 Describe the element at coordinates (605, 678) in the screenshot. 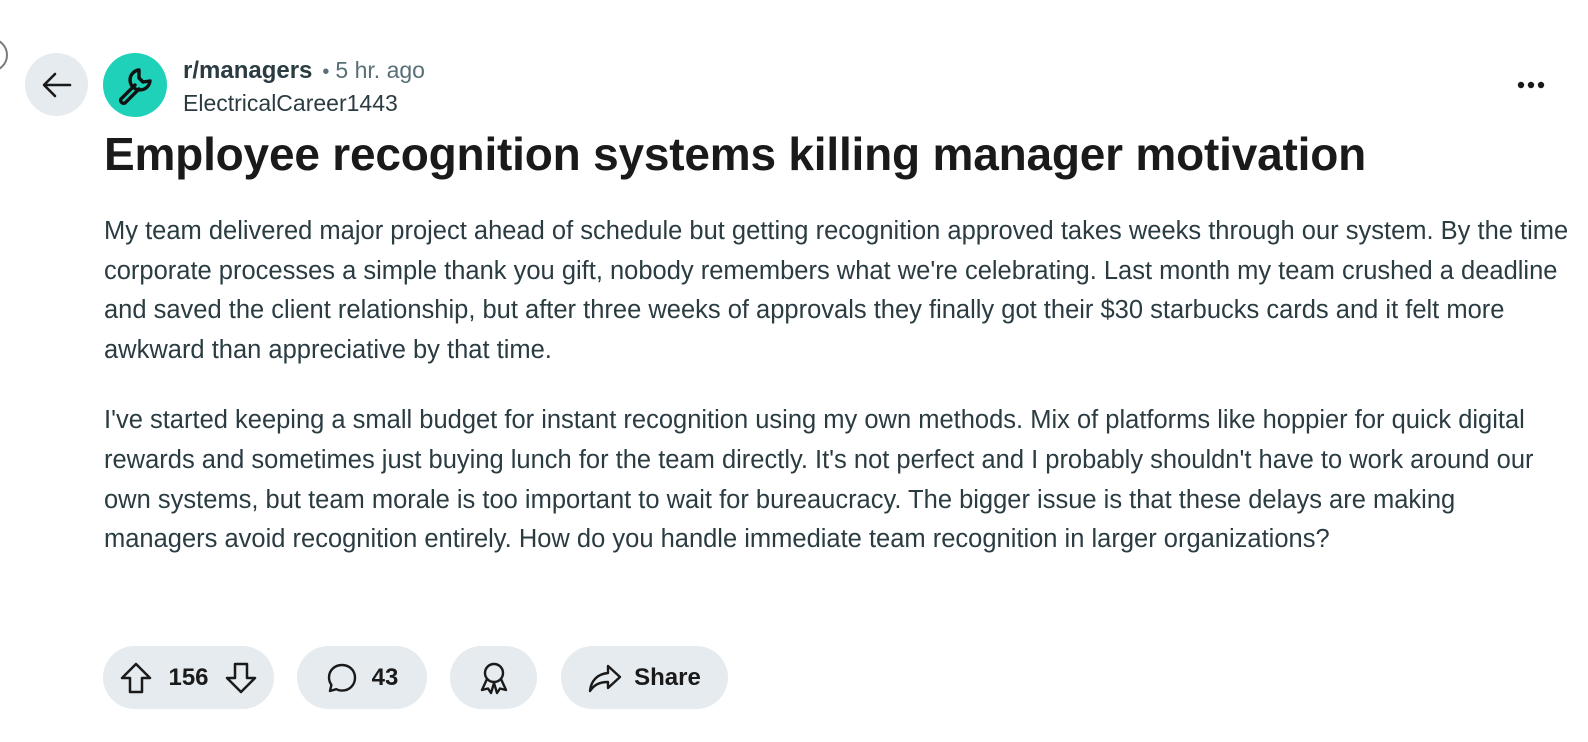

I see `share-arrow-icon` at that location.